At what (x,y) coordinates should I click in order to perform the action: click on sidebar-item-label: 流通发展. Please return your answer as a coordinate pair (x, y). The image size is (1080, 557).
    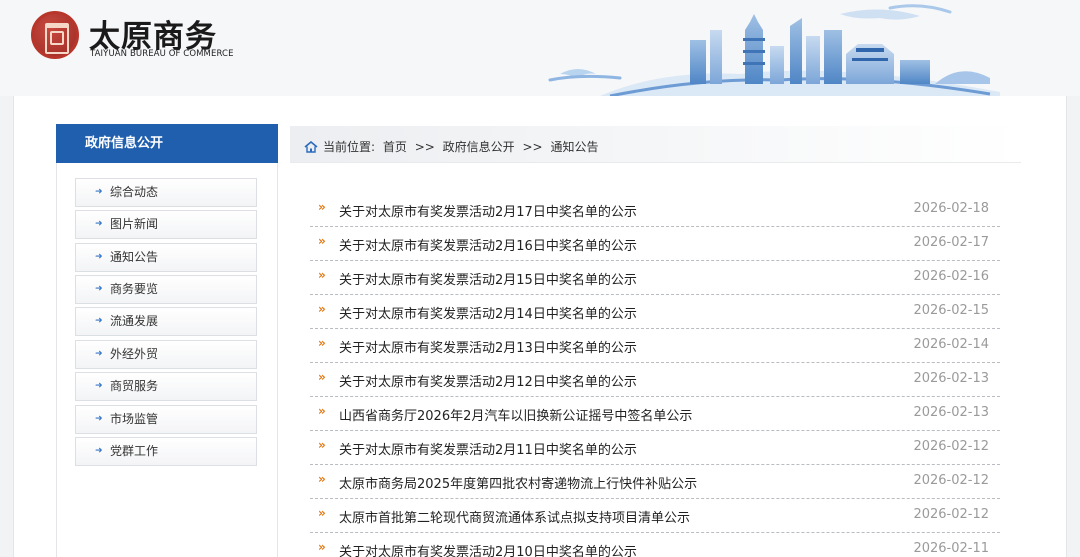
    Looking at the image, I should click on (134, 321).